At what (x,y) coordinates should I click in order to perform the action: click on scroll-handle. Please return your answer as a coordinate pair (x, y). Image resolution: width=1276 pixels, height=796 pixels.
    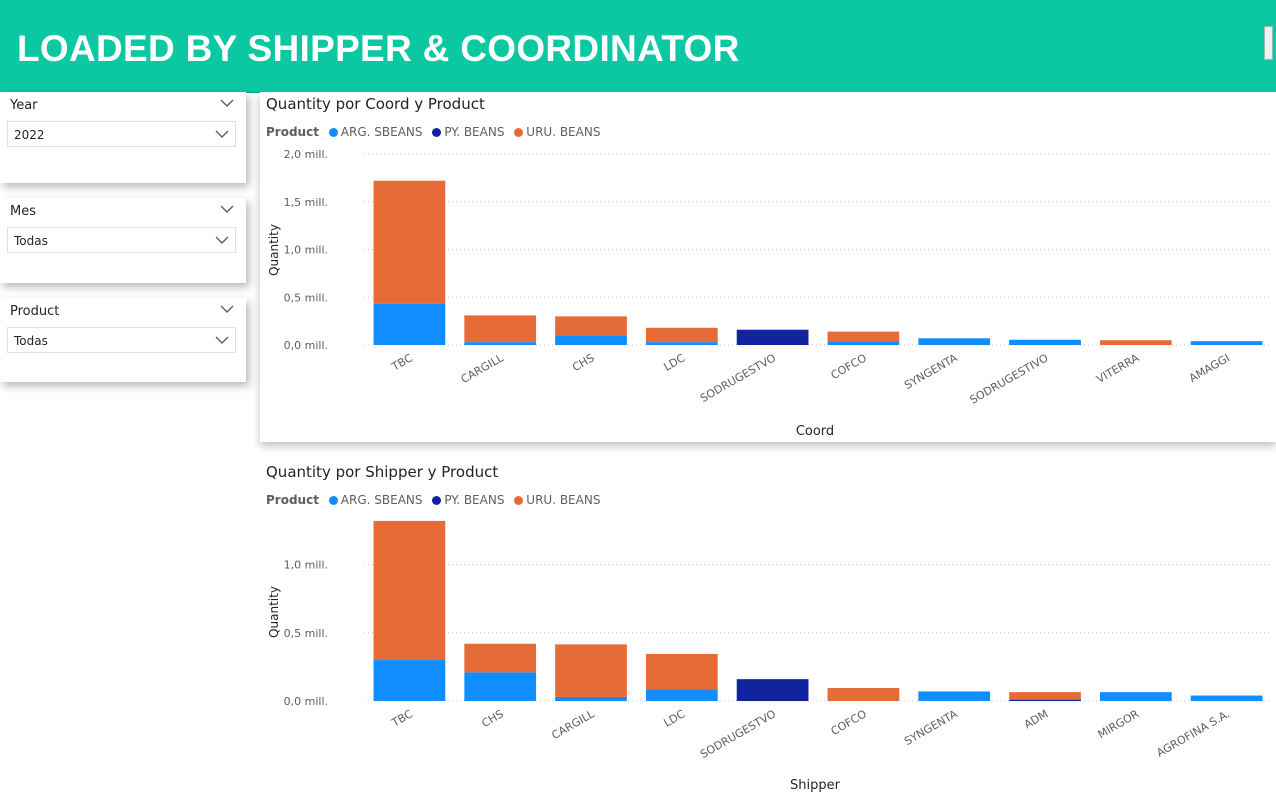
    Looking at the image, I should click on (1268, 43).